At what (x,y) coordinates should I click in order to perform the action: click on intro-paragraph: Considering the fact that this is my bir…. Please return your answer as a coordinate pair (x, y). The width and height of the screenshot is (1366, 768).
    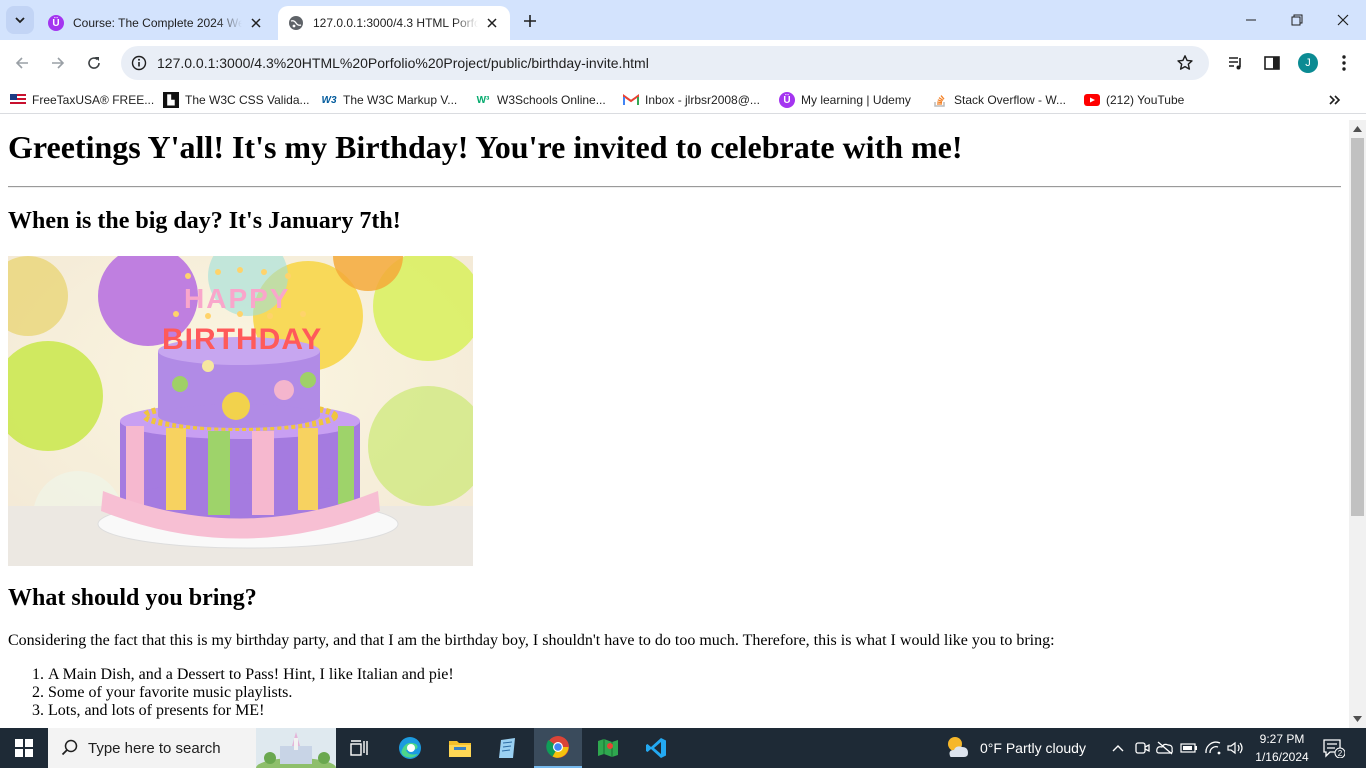
    Looking at the image, I should click on (531, 640).